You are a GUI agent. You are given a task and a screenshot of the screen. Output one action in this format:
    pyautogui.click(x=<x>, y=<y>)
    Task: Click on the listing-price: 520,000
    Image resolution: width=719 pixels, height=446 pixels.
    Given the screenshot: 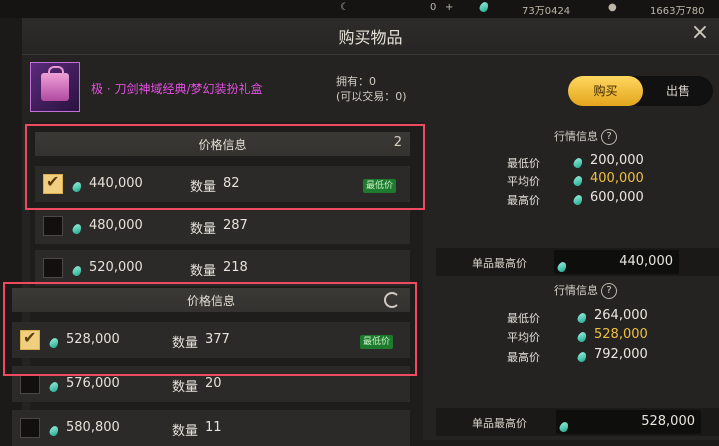 What is the action you would take?
    pyautogui.click(x=116, y=267)
    